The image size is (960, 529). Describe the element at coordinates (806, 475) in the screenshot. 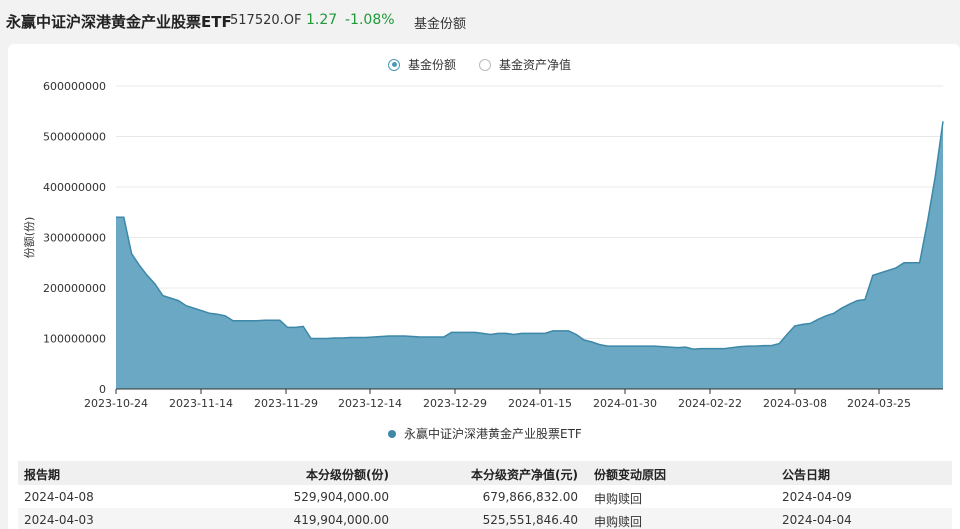

I see `col-header-announce-date: 公告日期` at that location.